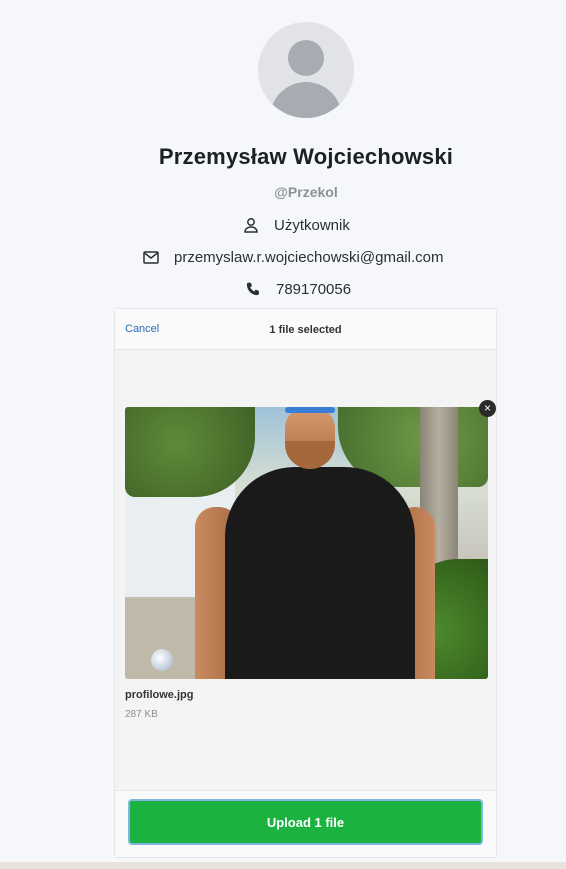 The height and width of the screenshot is (869, 566). I want to click on file-name: profilowe.jpg, so click(159, 695).